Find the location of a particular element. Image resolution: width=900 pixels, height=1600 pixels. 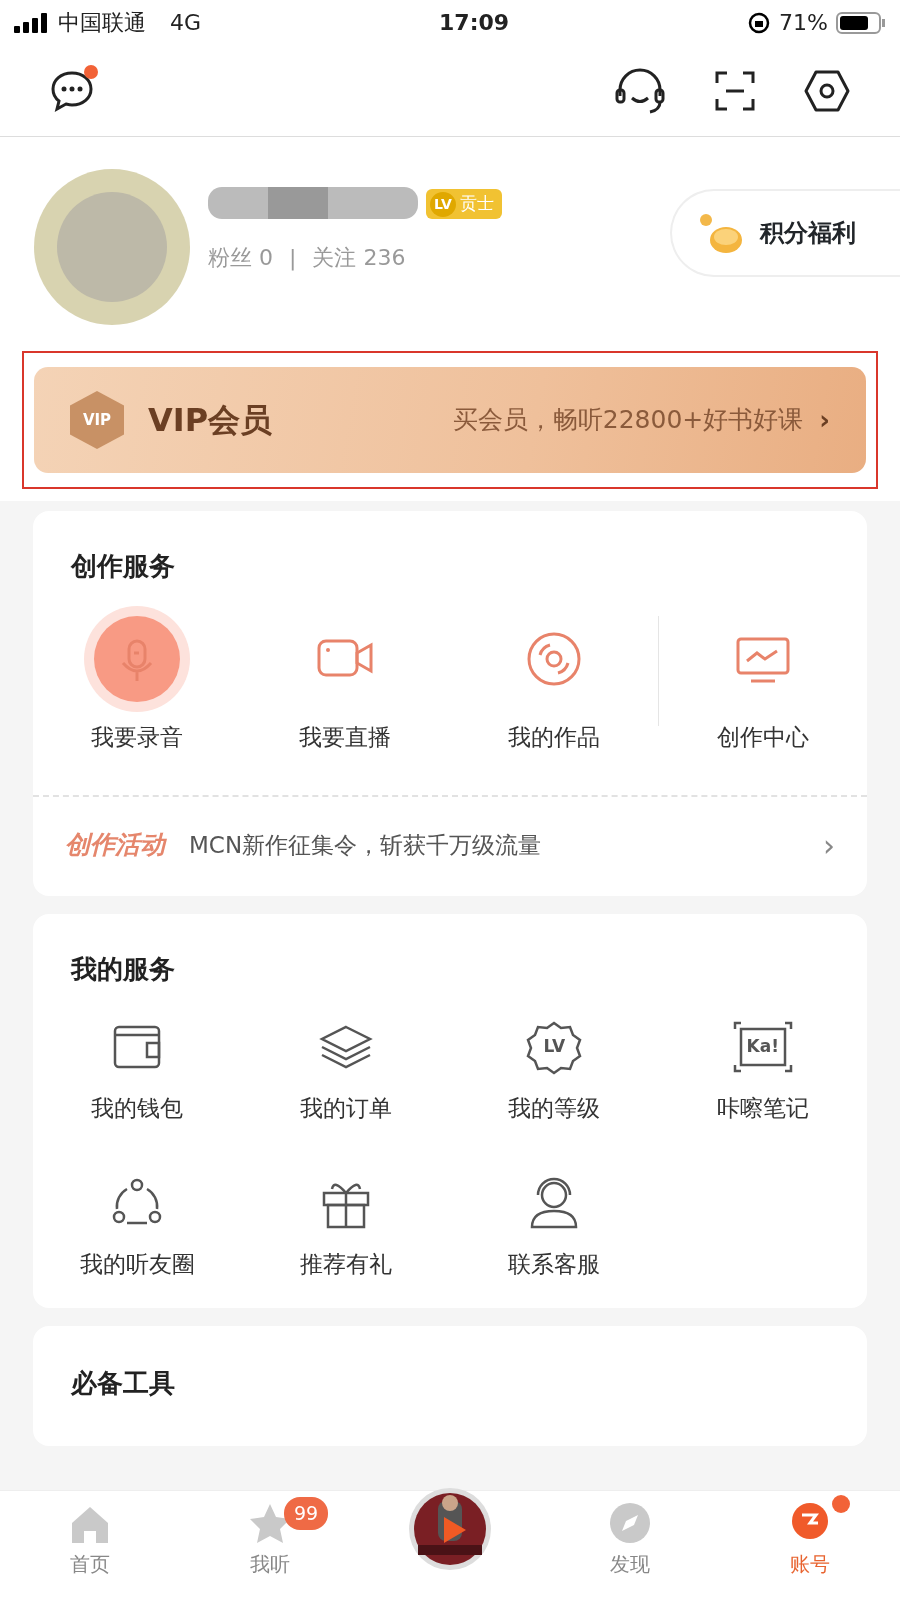

icon-label: Ka! is located at coordinates (762, 1046).